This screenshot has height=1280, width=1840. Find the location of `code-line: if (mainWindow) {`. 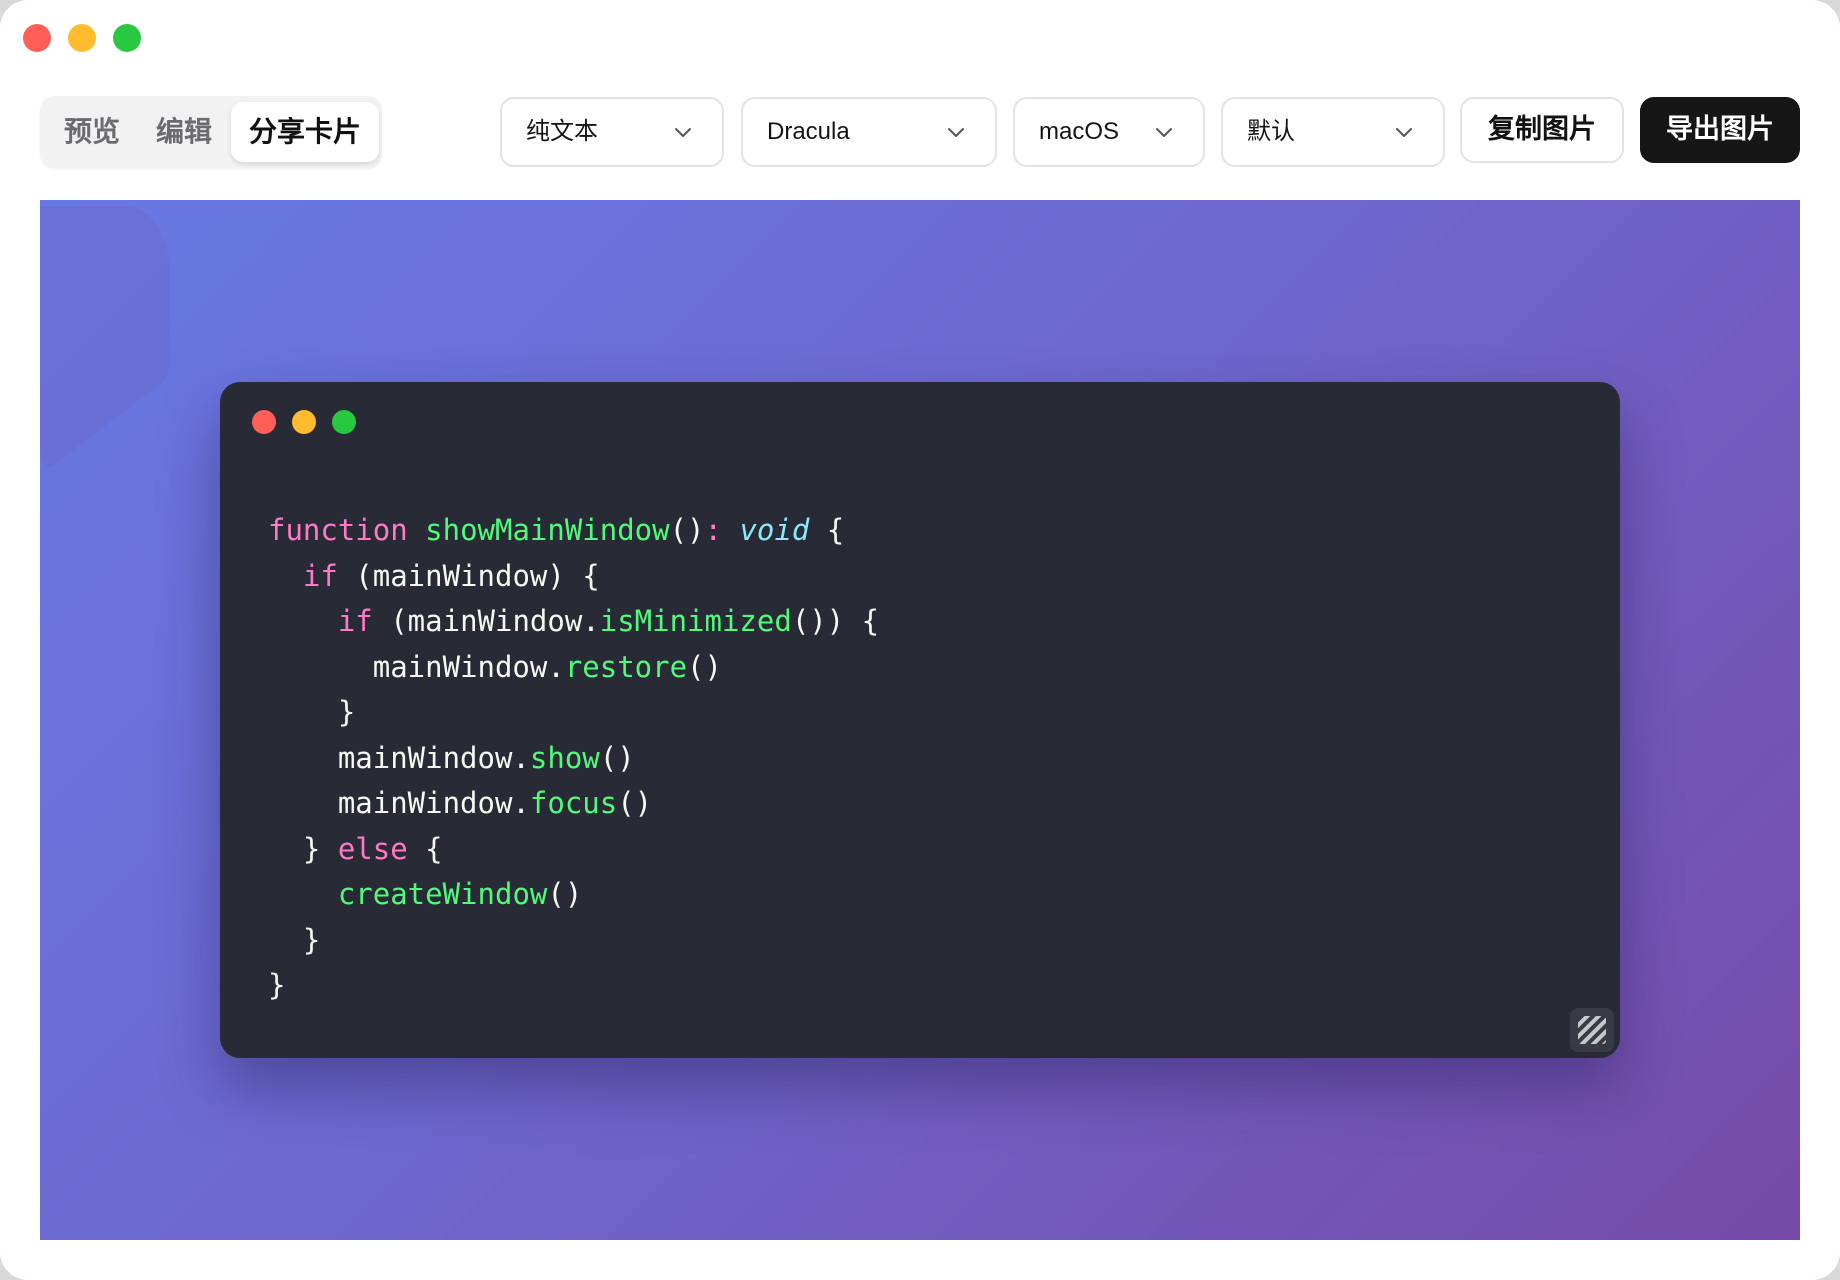

code-line: if (mainWindow) { is located at coordinates (573, 577).